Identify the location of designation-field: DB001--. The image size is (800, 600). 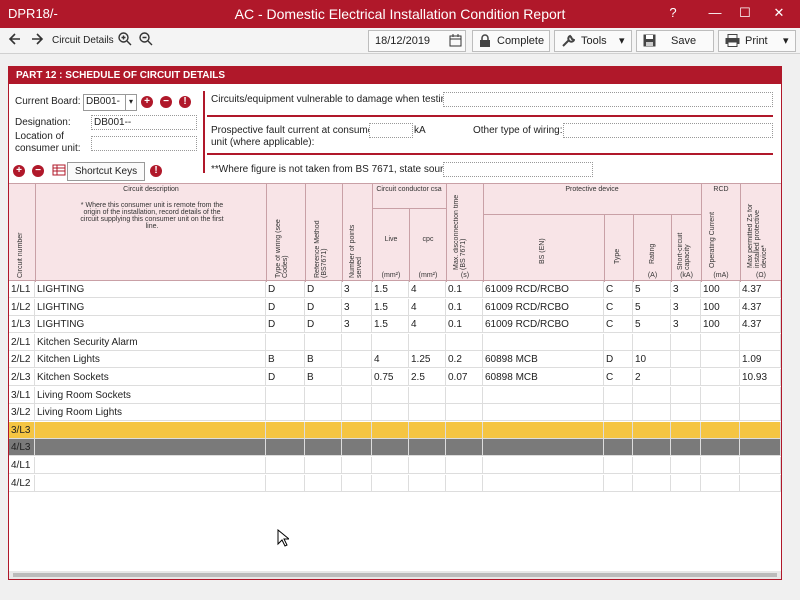
(144, 122).